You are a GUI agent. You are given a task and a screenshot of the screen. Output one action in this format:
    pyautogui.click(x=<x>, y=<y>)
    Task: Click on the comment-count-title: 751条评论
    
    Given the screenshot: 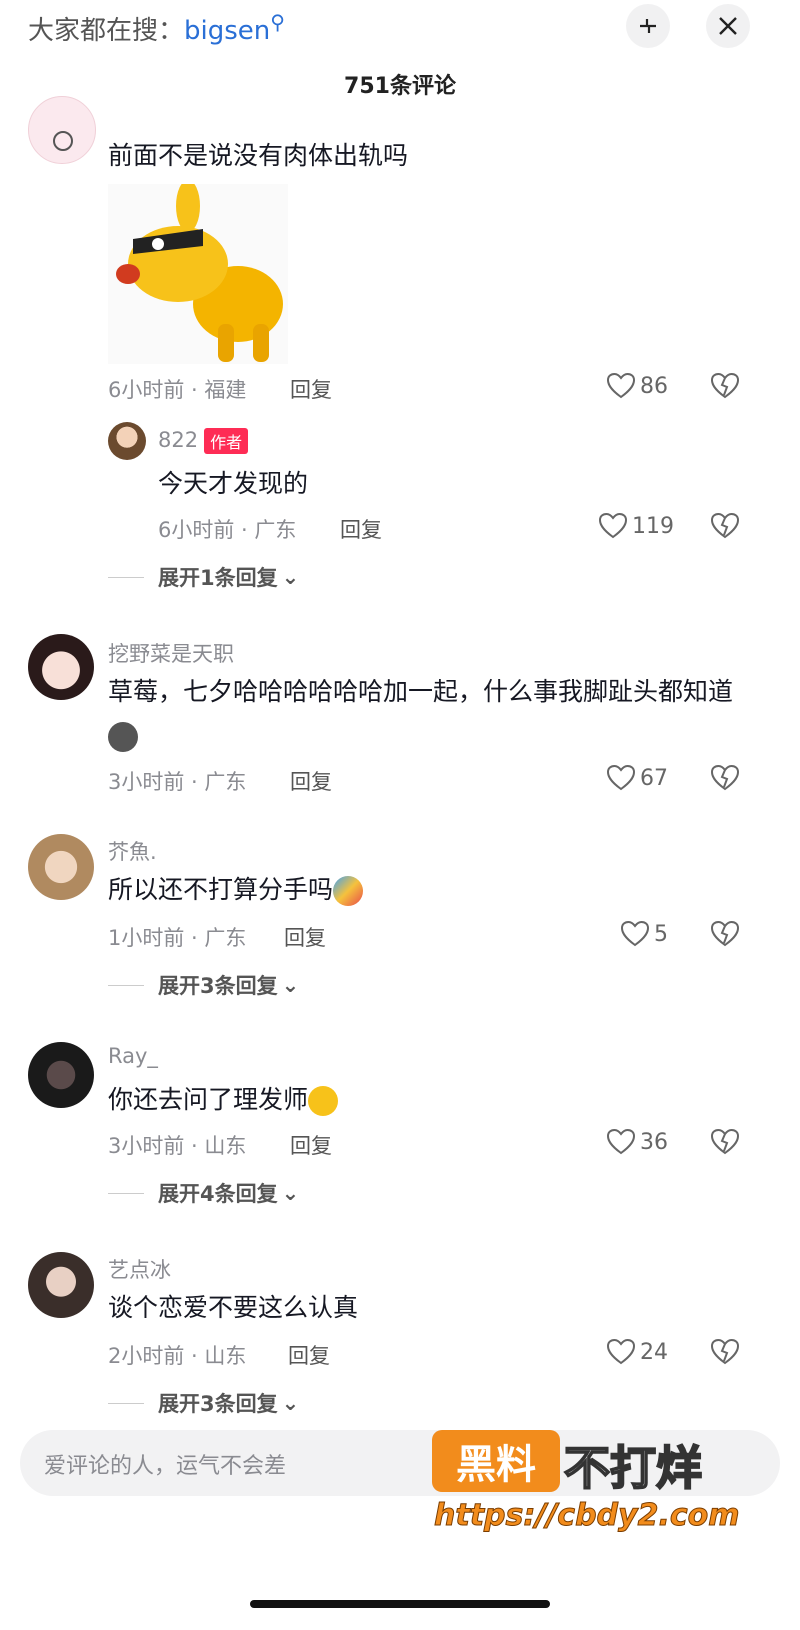 What is the action you would take?
    pyautogui.click(x=400, y=86)
    